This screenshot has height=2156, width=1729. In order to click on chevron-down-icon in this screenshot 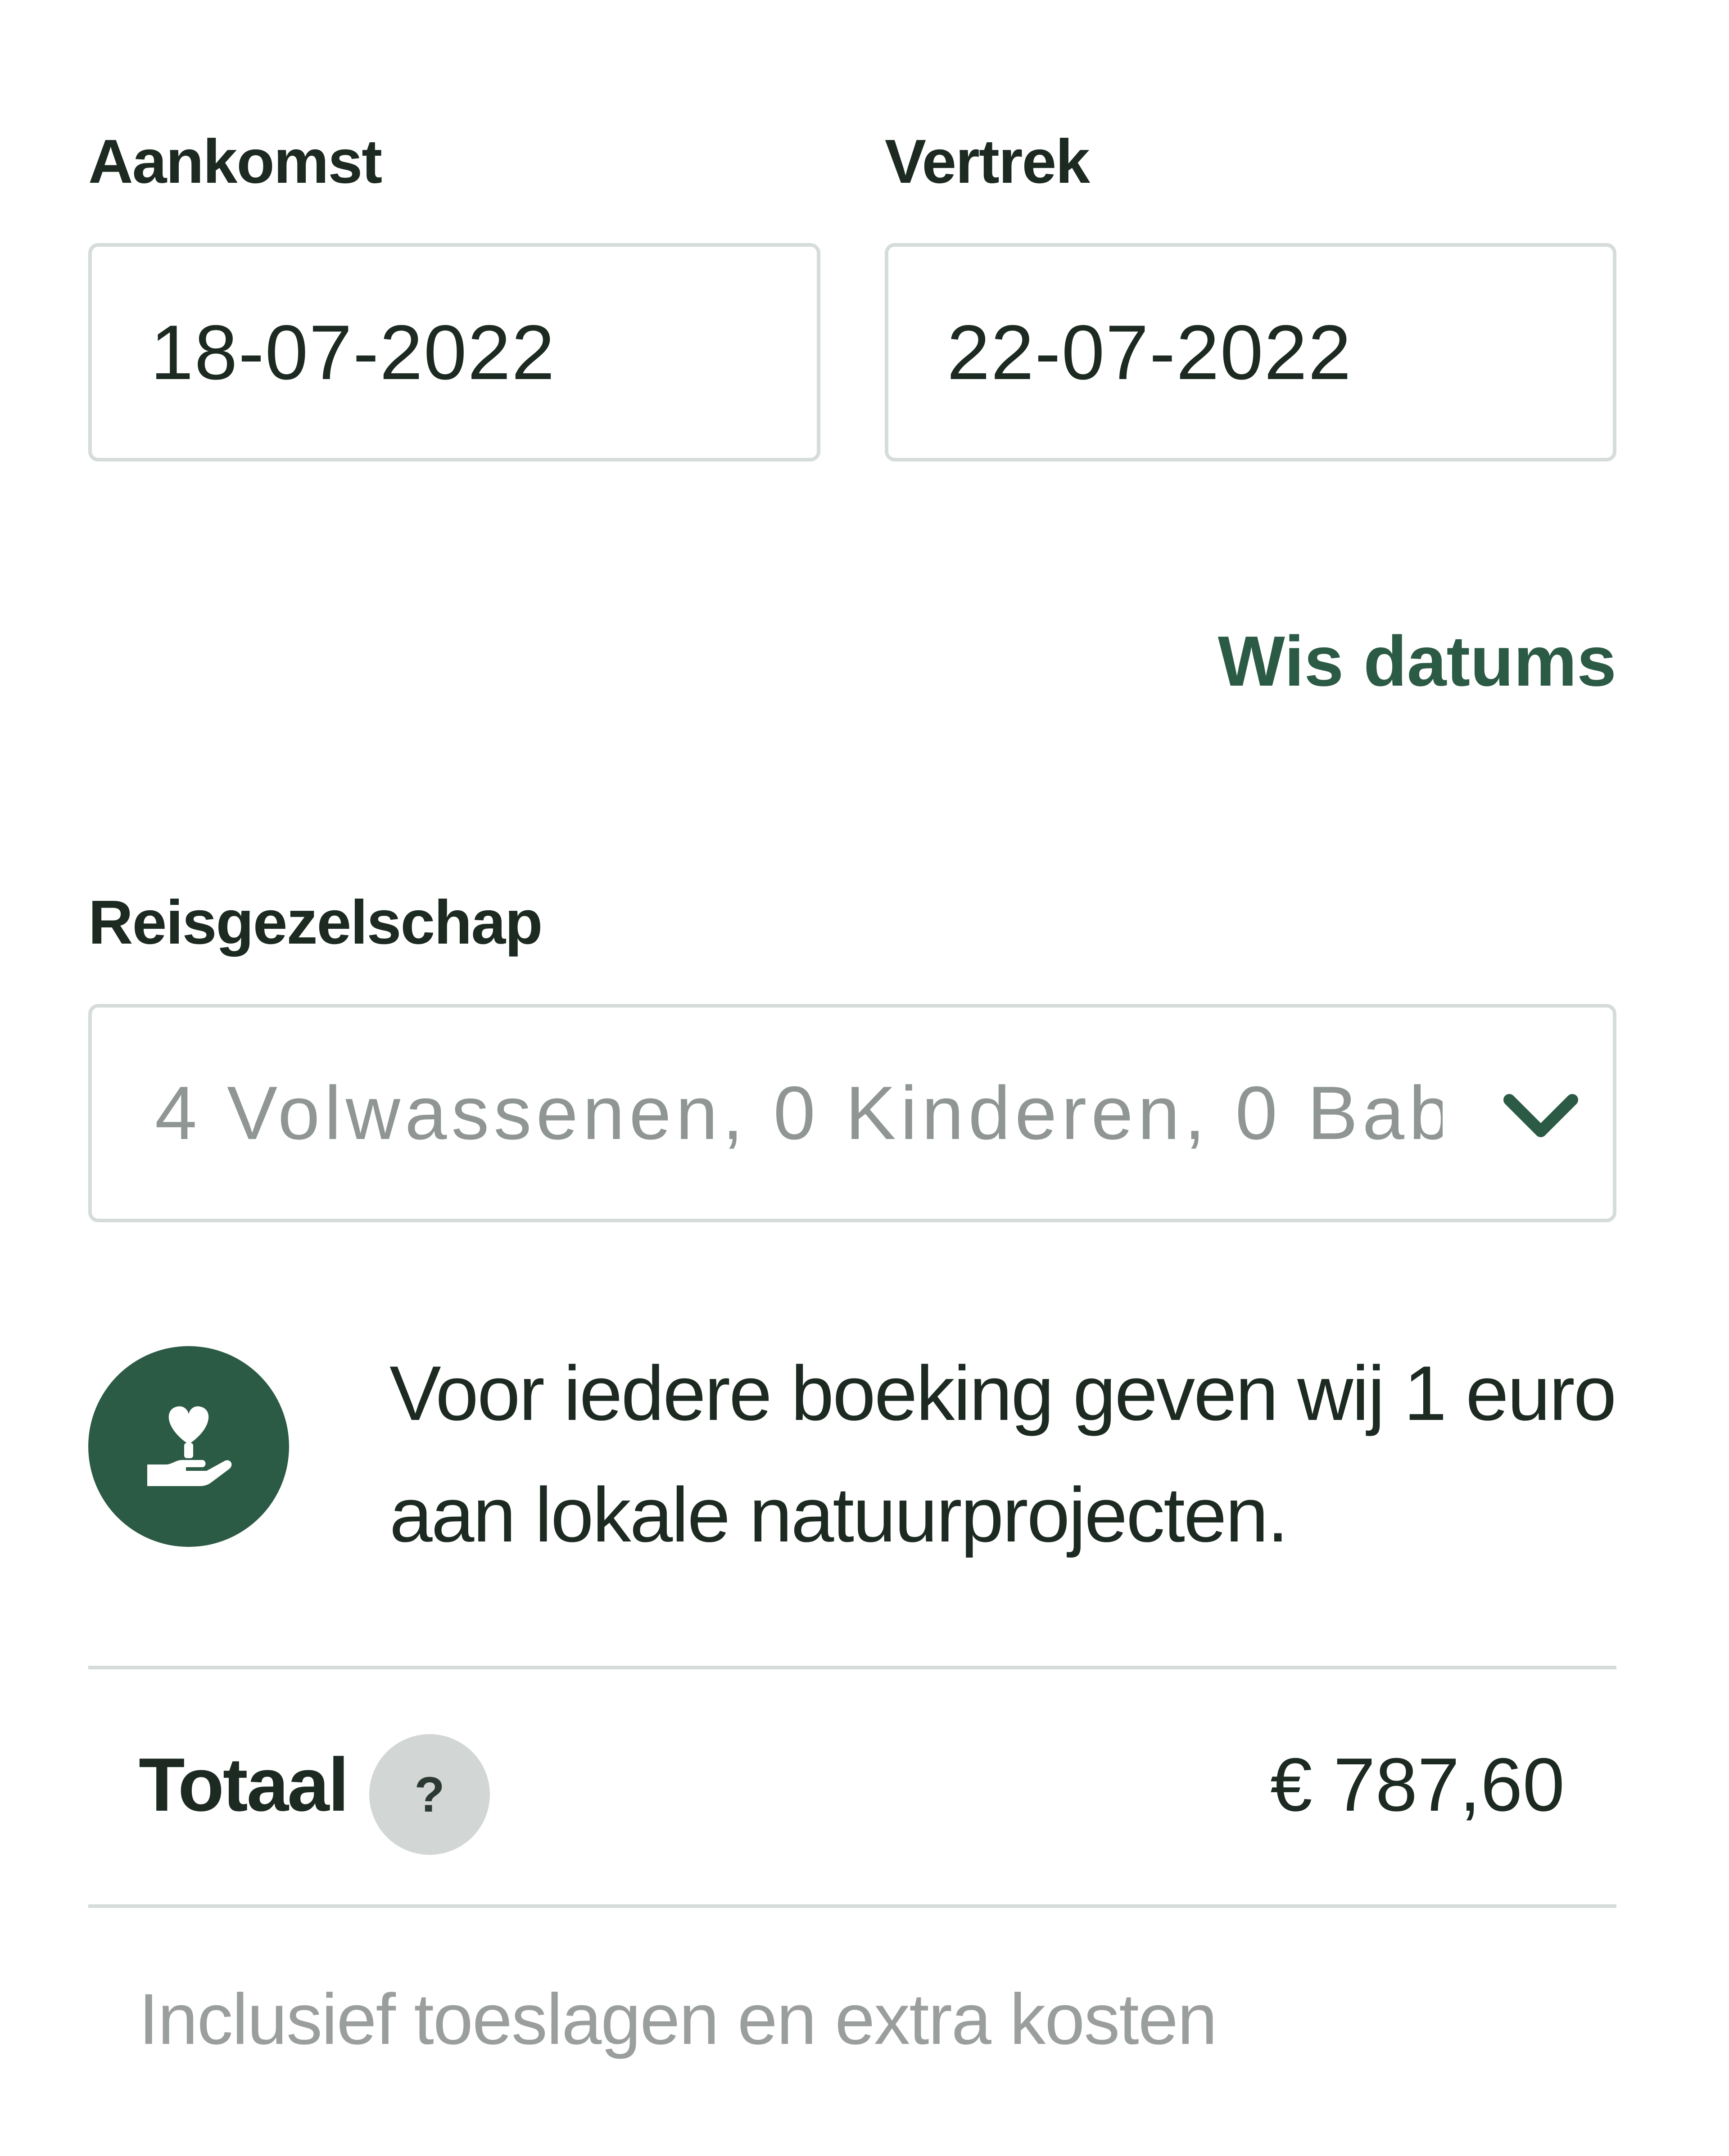, I will do `click(1541, 1116)`.